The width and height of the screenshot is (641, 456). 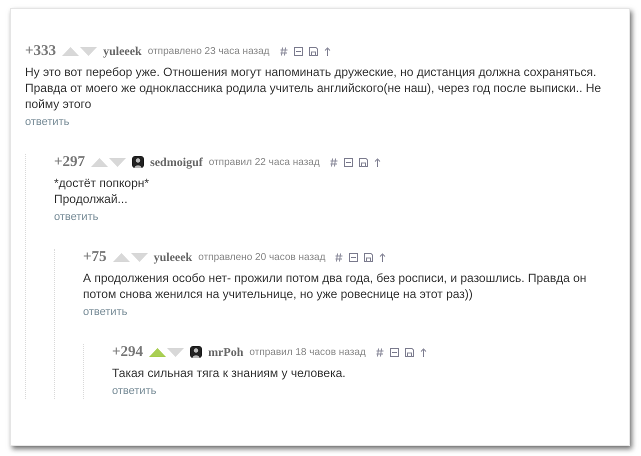 What do you see at coordinates (226, 352) in the screenshot?
I see `author-name: mrPoh` at bounding box center [226, 352].